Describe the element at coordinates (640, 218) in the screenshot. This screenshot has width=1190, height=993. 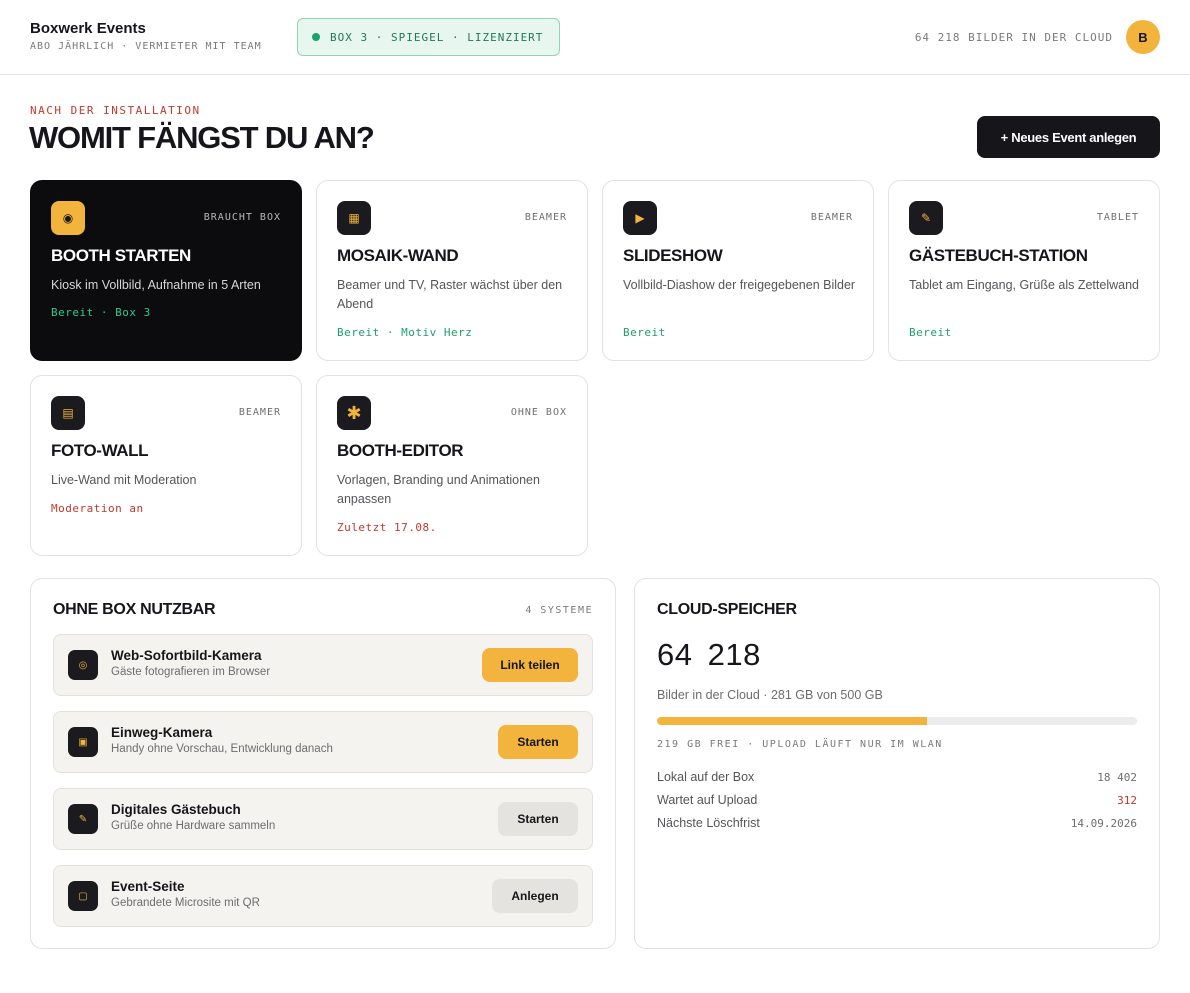
I see `play-icon: ▶` at that location.